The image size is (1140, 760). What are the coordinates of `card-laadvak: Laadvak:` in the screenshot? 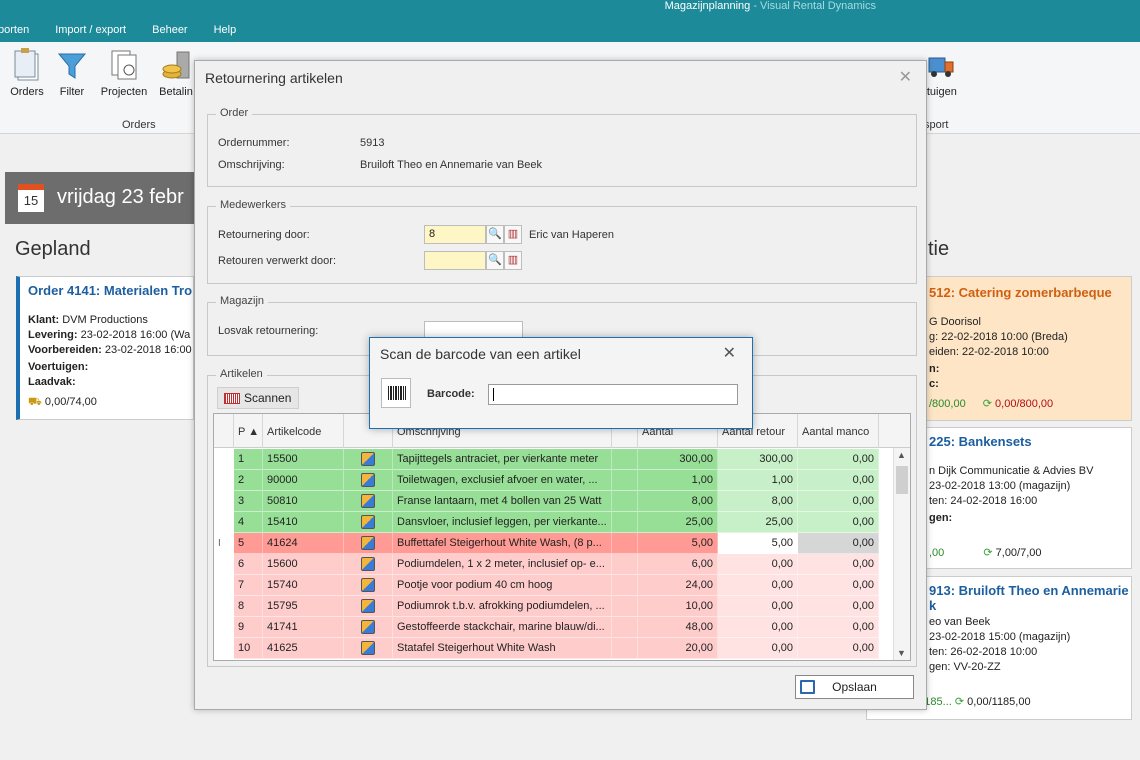 It's located at (52, 382).